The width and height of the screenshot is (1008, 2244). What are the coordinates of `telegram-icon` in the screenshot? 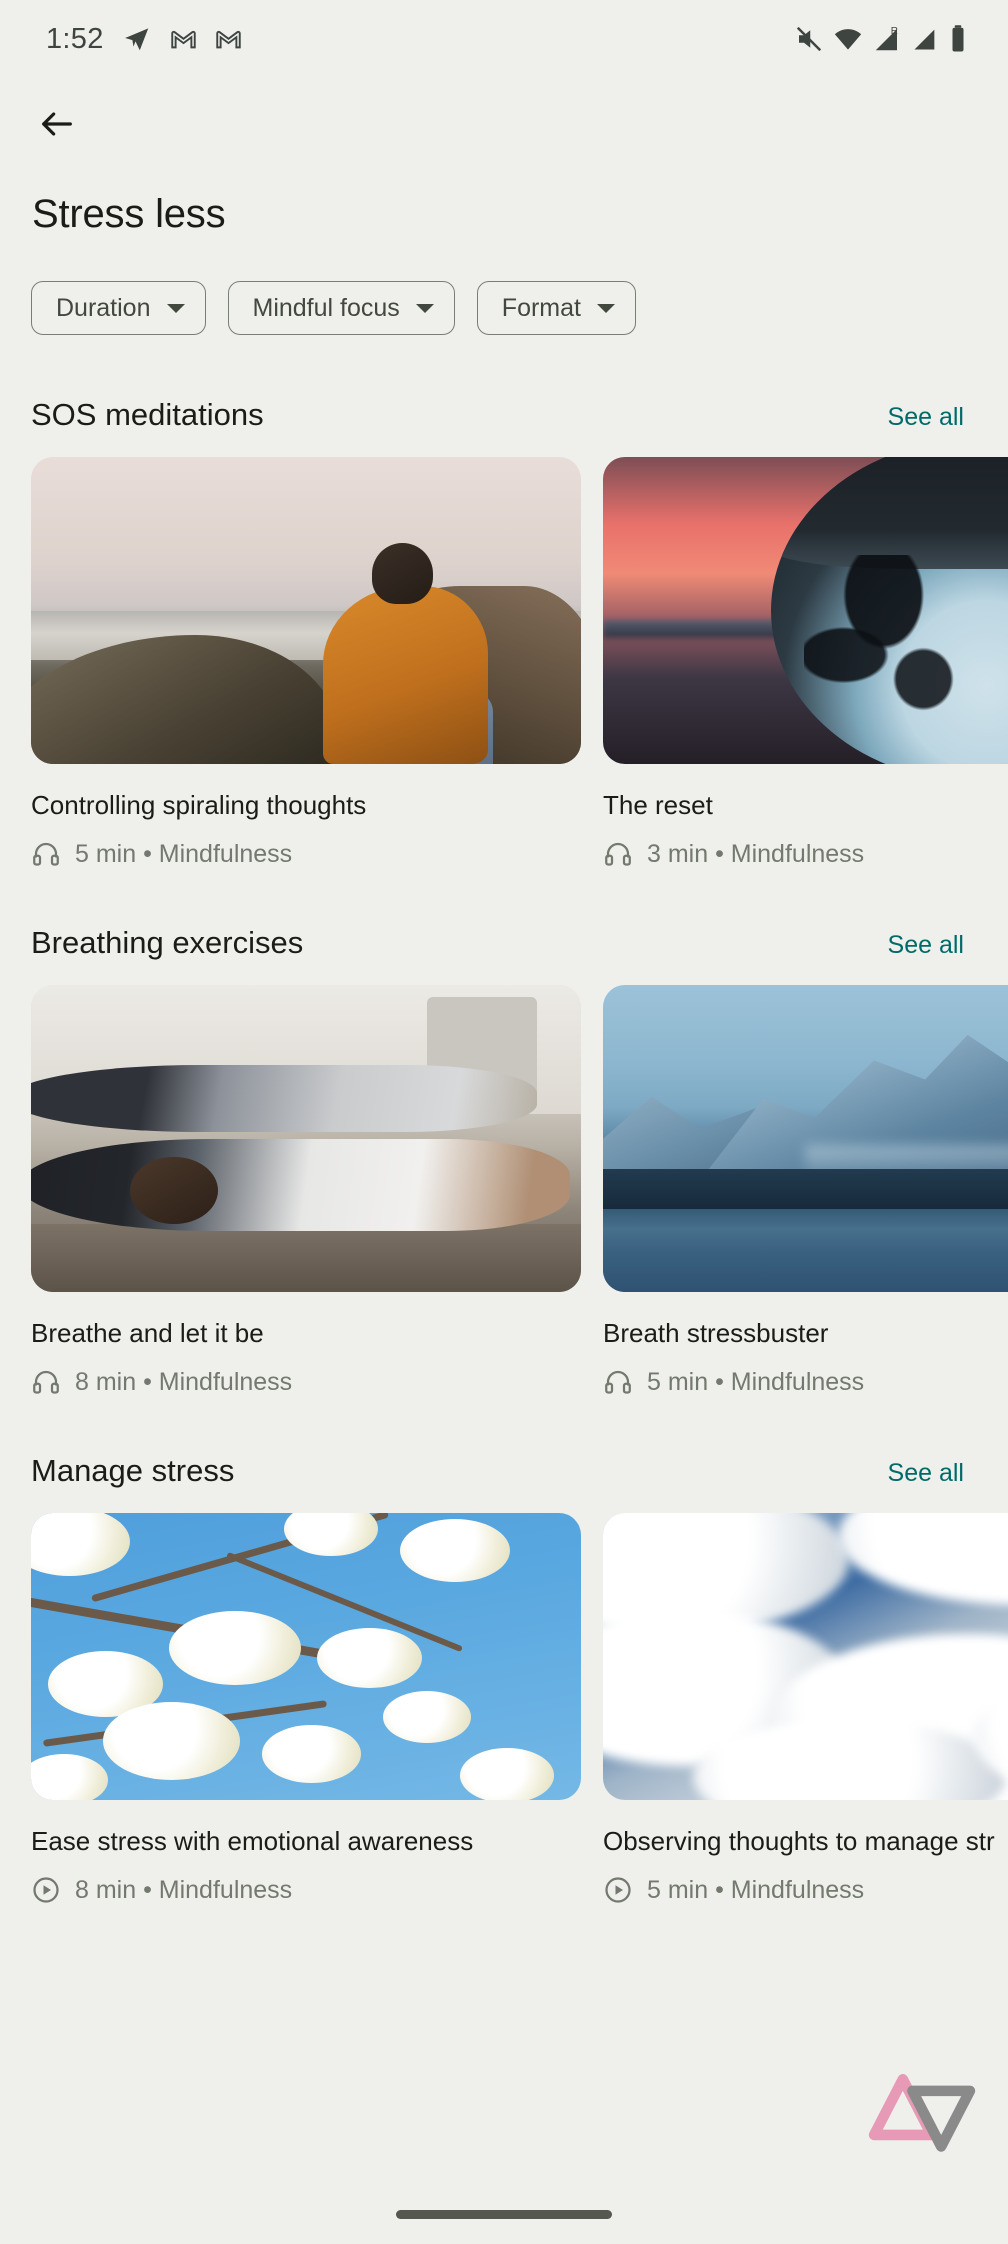 It's located at (136, 39).